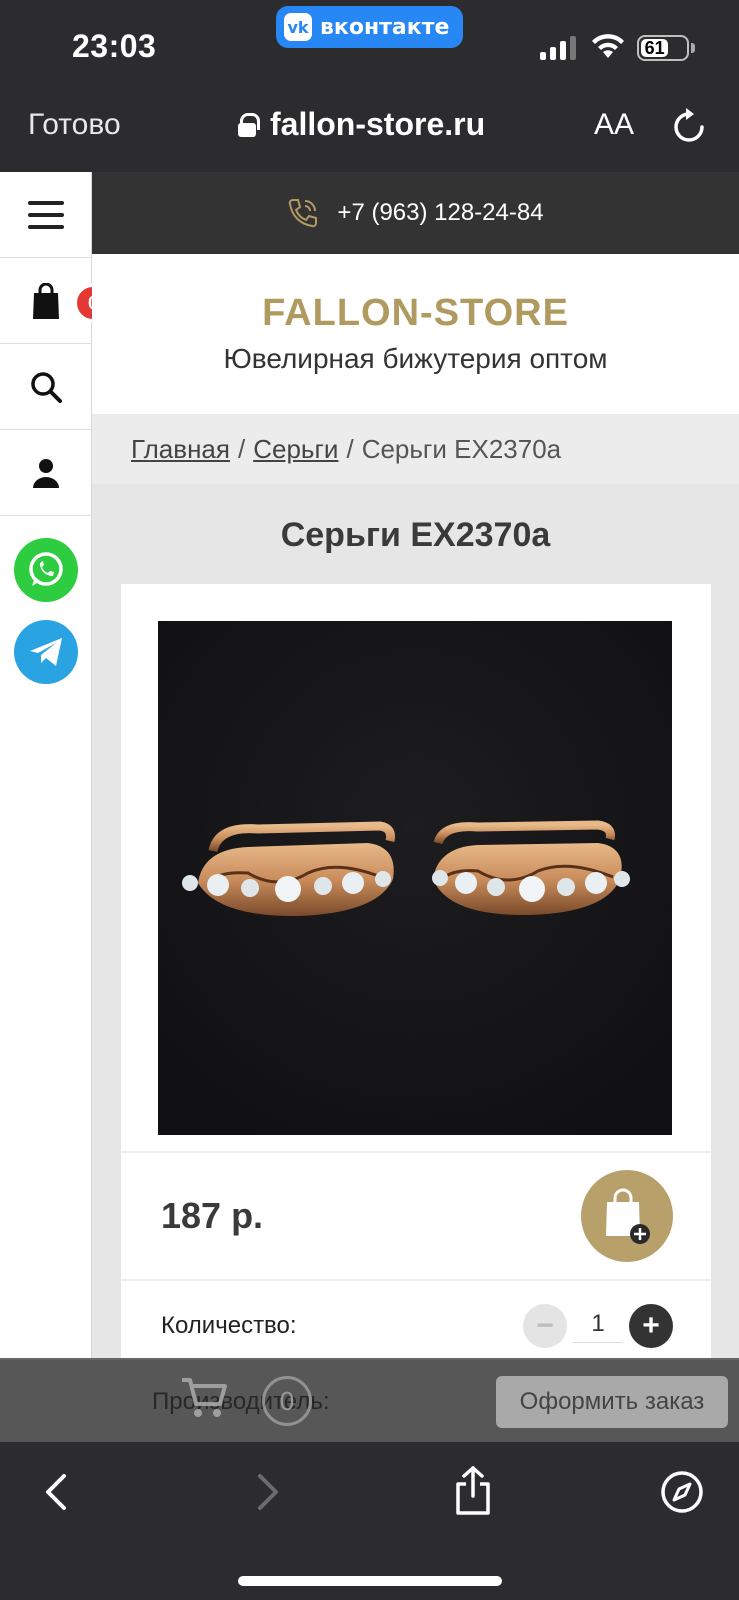 The height and width of the screenshot is (1600, 739). I want to click on done-button: Готово, so click(74, 125).